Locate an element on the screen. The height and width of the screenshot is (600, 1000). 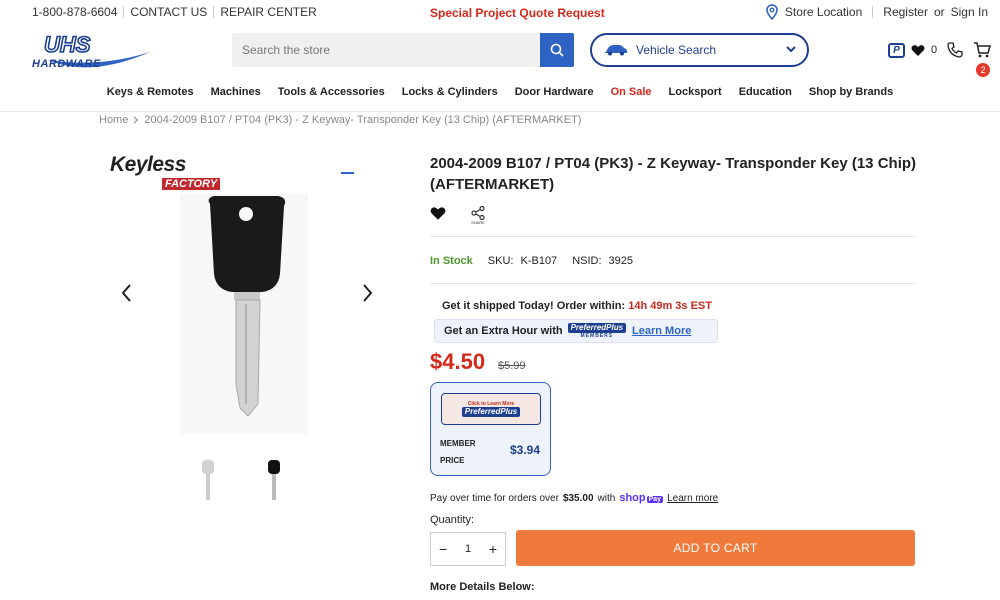
wishlist-count: 0 is located at coordinates (934, 50).